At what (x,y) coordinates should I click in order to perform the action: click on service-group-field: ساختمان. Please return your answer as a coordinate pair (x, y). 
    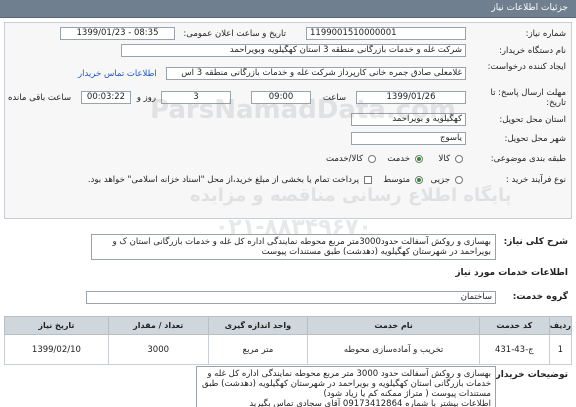
    Looking at the image, I should click on (291, 297).